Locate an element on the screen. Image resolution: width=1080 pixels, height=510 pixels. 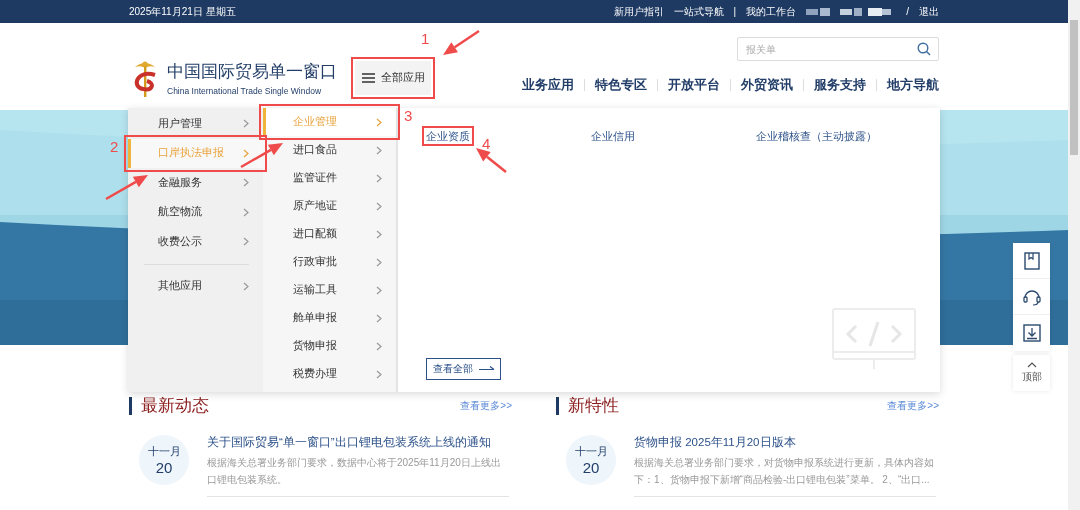
top-link: 我的工作台 is located at coordinates (771, 11).